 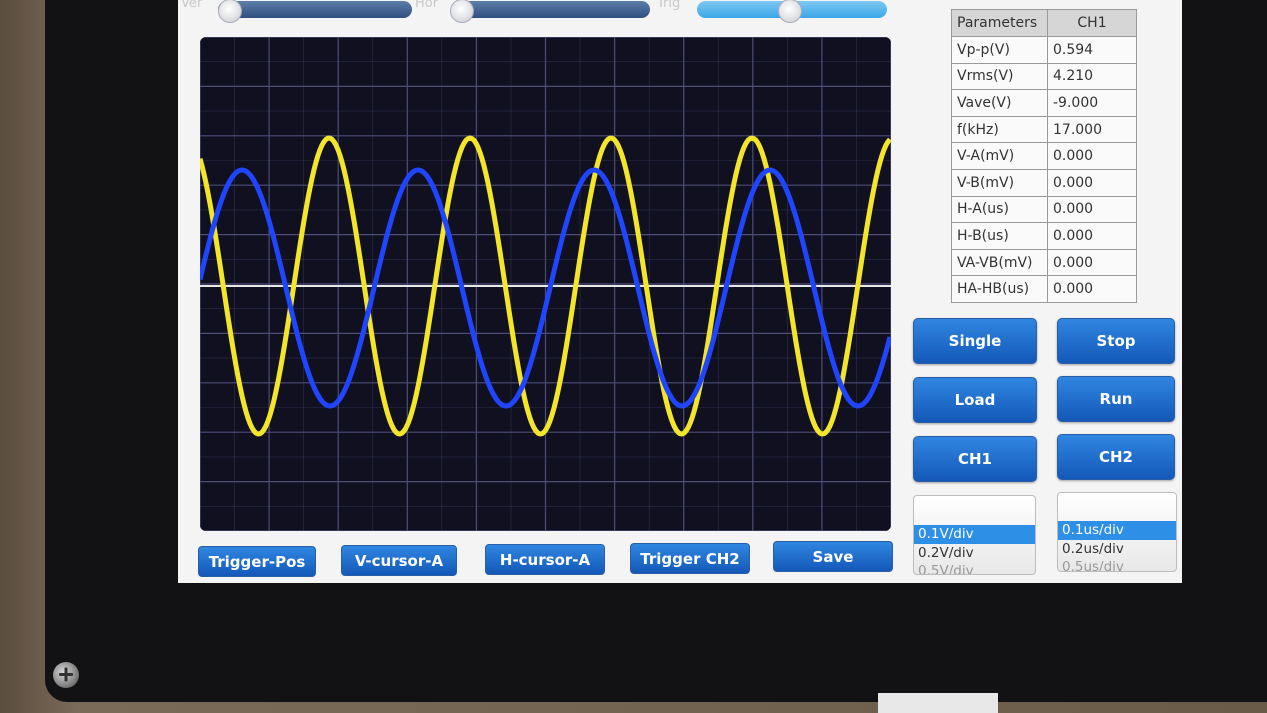 I want to click on volts-per-div-picker: 0.1V/div 0.2V/div 0.5V/div, so click(x=974, y=535).